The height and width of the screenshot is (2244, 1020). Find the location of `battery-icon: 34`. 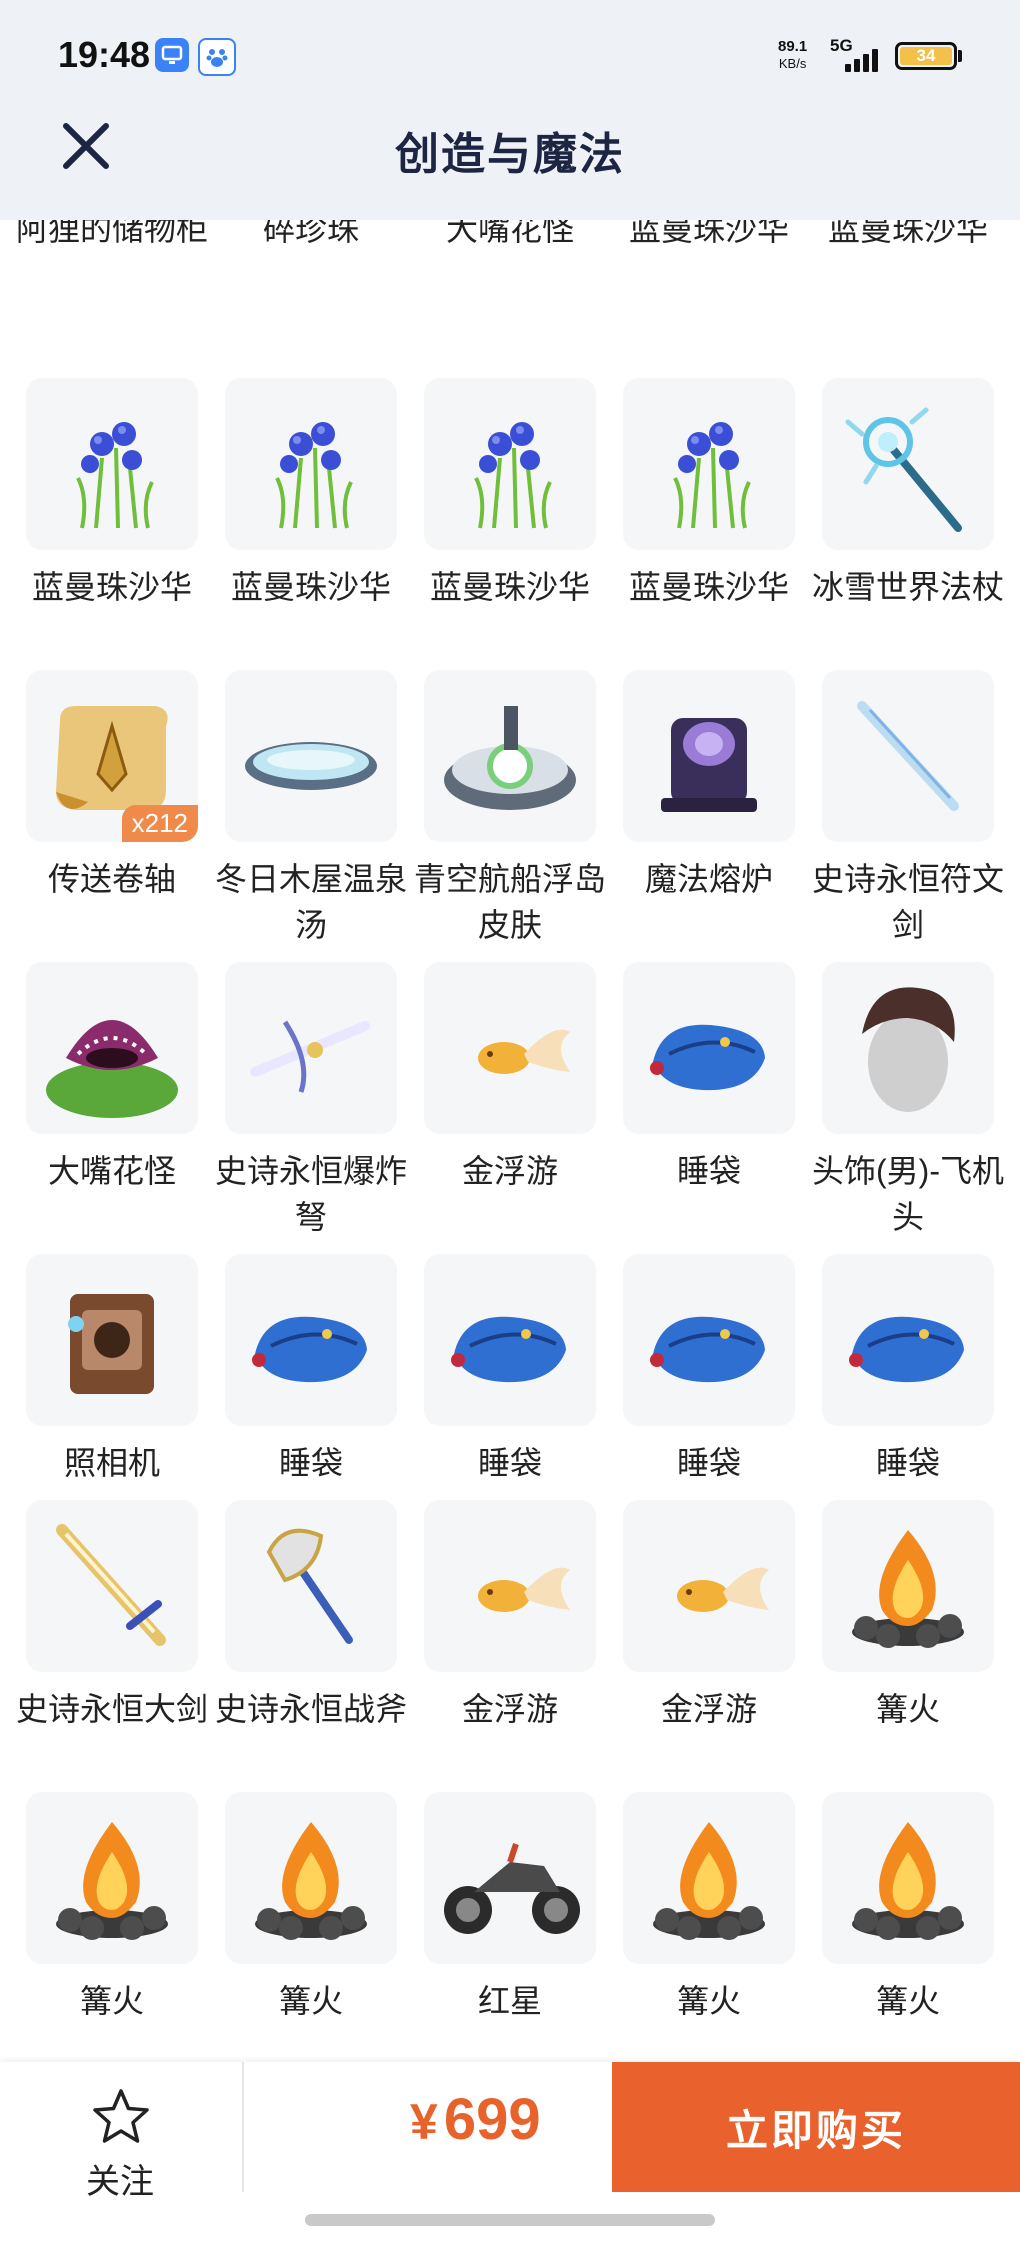

battery-icon: 34 is located at coordinates (926, 56).